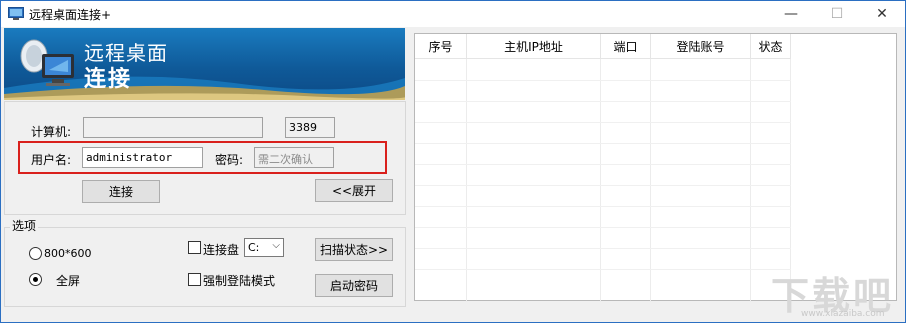  I want to click on col-header-port: 端口, so click(626, 46).